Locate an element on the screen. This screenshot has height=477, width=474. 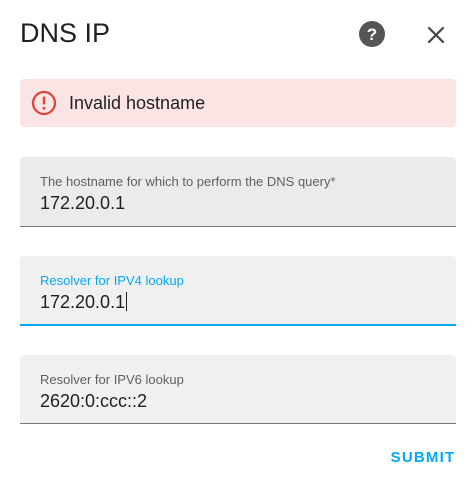
ipv4-resolver-field-label: Resolver for IPV4 lookup is located at coordinates (112, 280).